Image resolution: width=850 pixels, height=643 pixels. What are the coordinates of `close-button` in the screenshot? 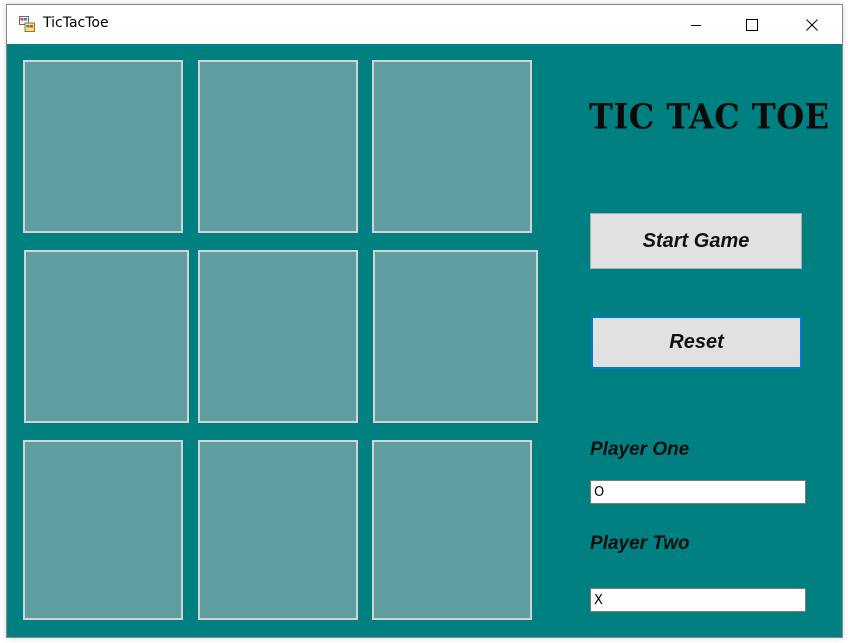 It's located at (812, 24).